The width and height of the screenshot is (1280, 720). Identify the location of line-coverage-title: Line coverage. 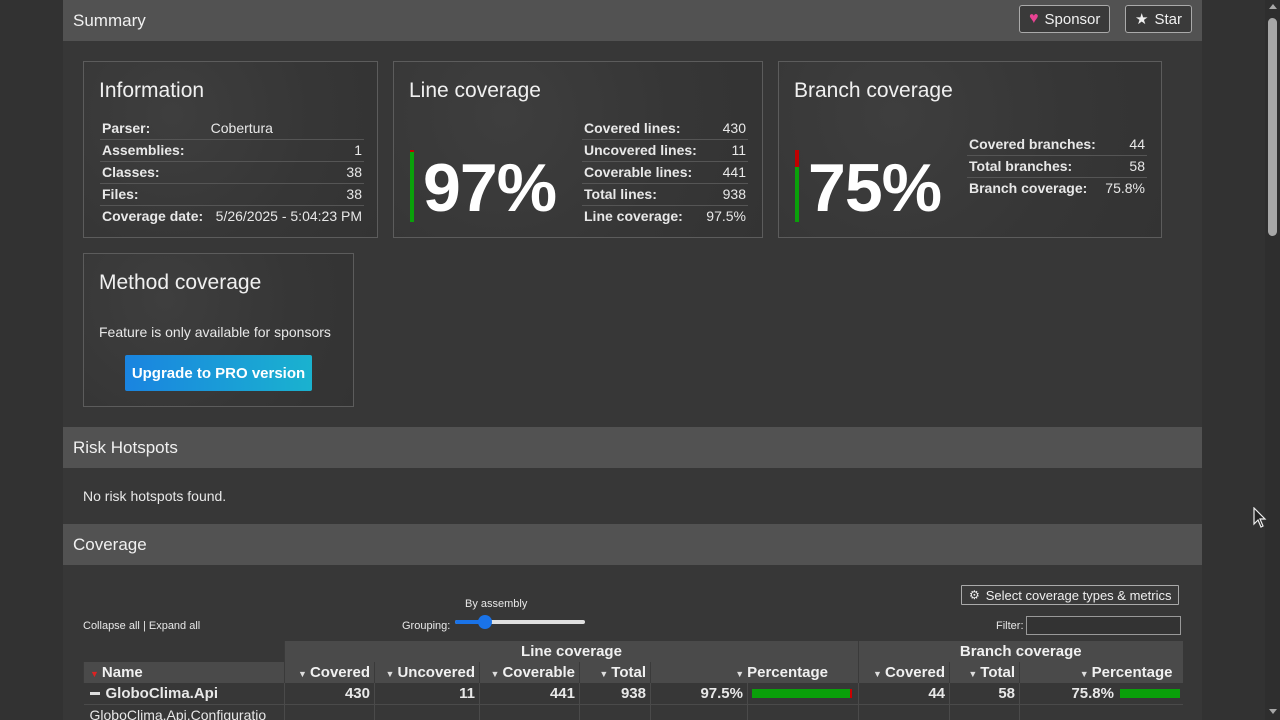
(475, 90).